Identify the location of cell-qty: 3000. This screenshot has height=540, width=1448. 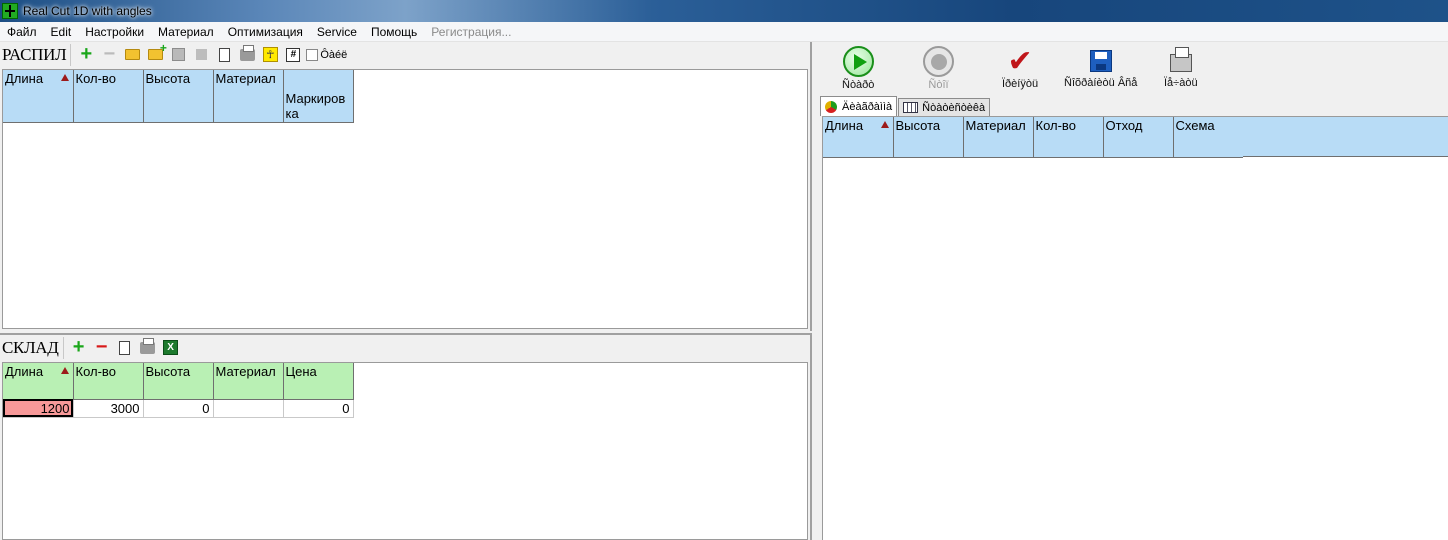
(108, 408).